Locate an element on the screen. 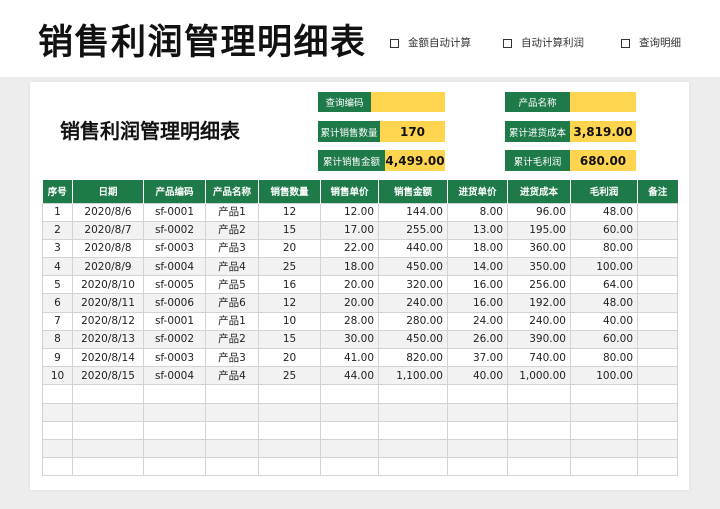 The image size is (720, 509). cell-cost-total: 350.00 is located at coordinates (539, 267).